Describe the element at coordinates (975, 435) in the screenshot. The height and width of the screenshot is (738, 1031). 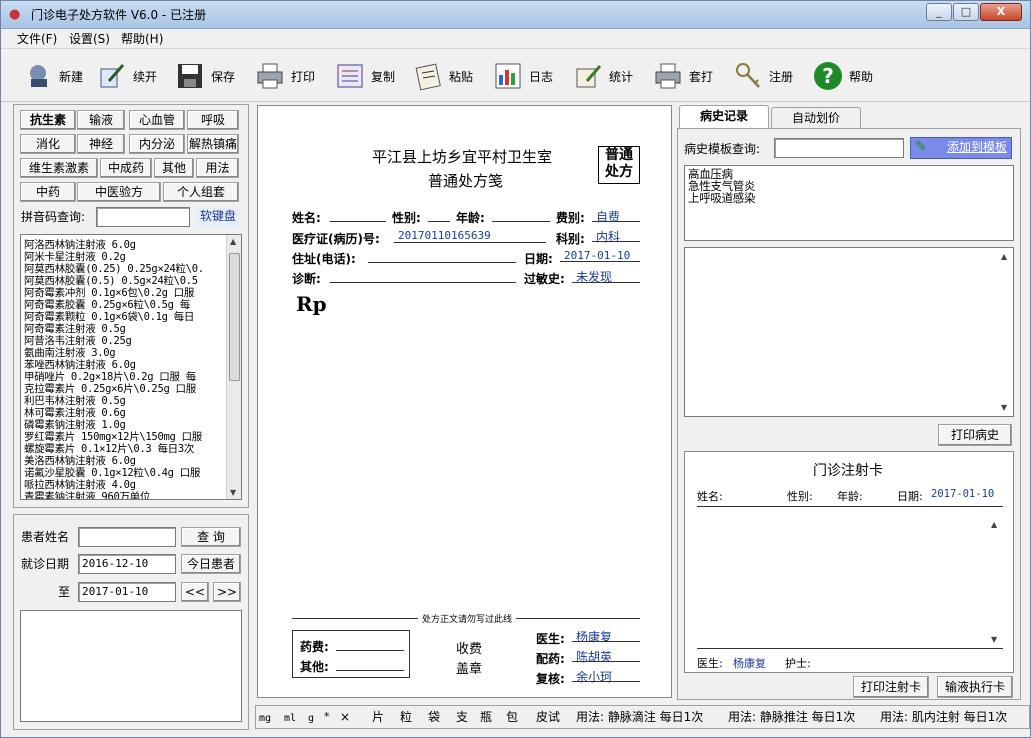
I see `print-history-button: 打印病史` at that location.